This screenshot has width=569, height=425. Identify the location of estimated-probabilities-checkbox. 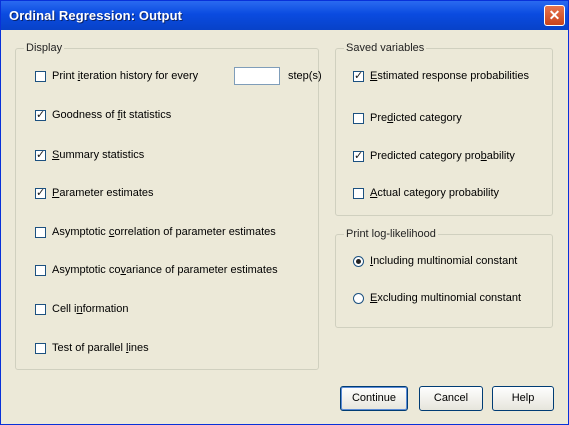
(358, 75).